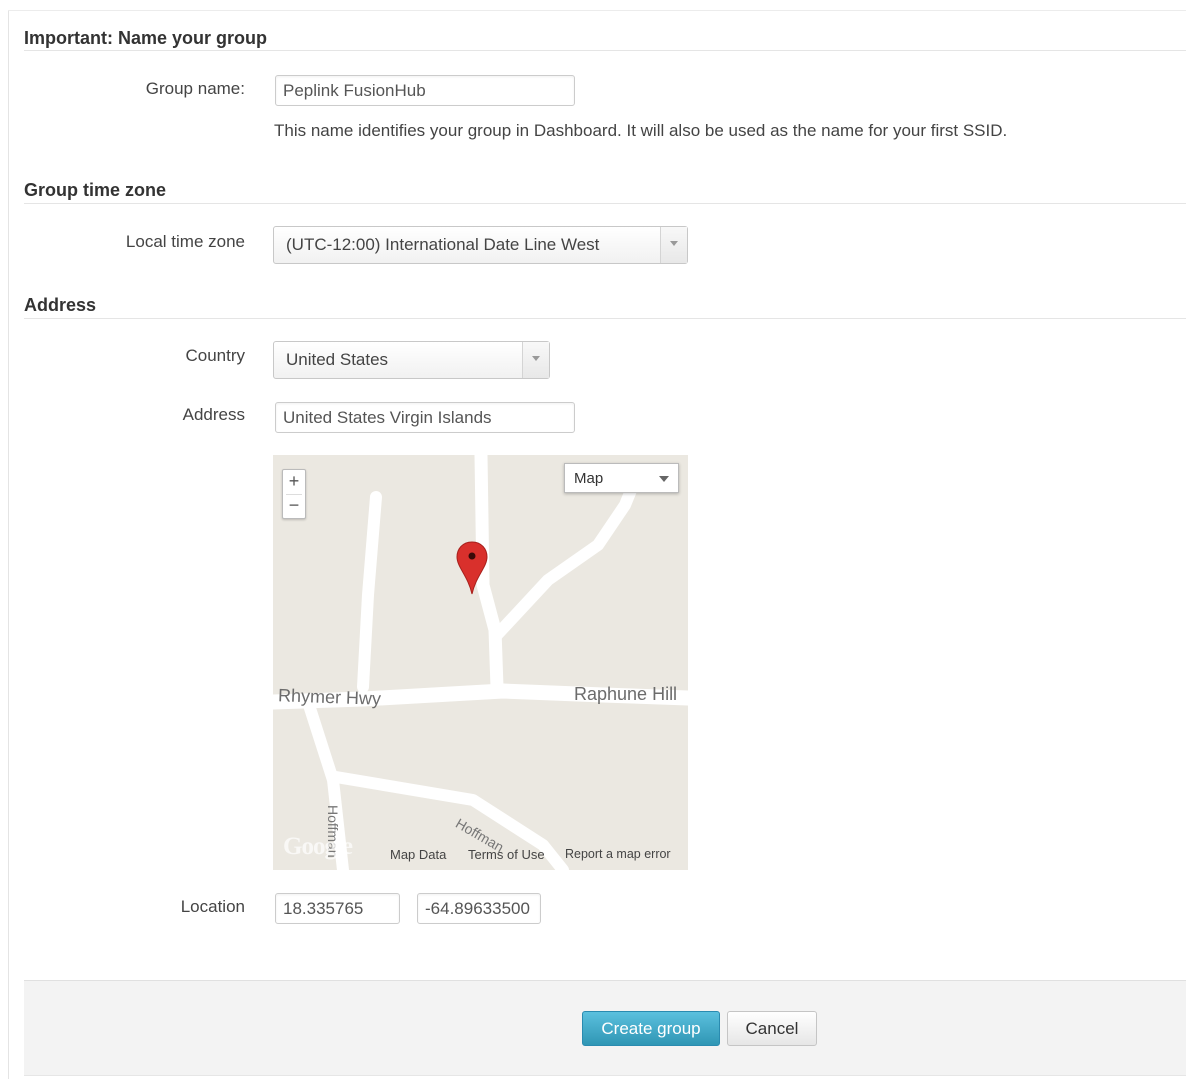 This screenshot has height=1079, width=1186. Describe the element at coordinates (318, 846) in the screenshot. I see `google-logo: Google` at that location.